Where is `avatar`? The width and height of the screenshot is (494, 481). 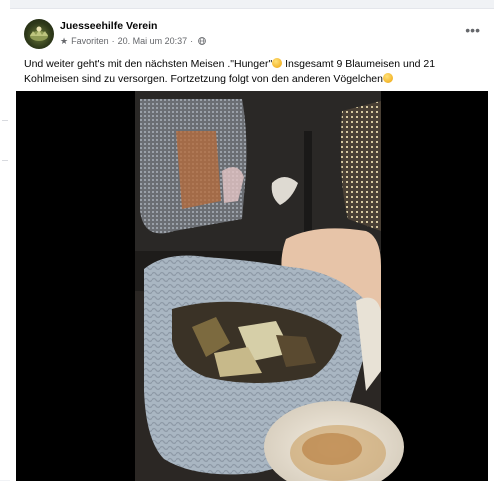
avatar is located at coordinates (39, 34).